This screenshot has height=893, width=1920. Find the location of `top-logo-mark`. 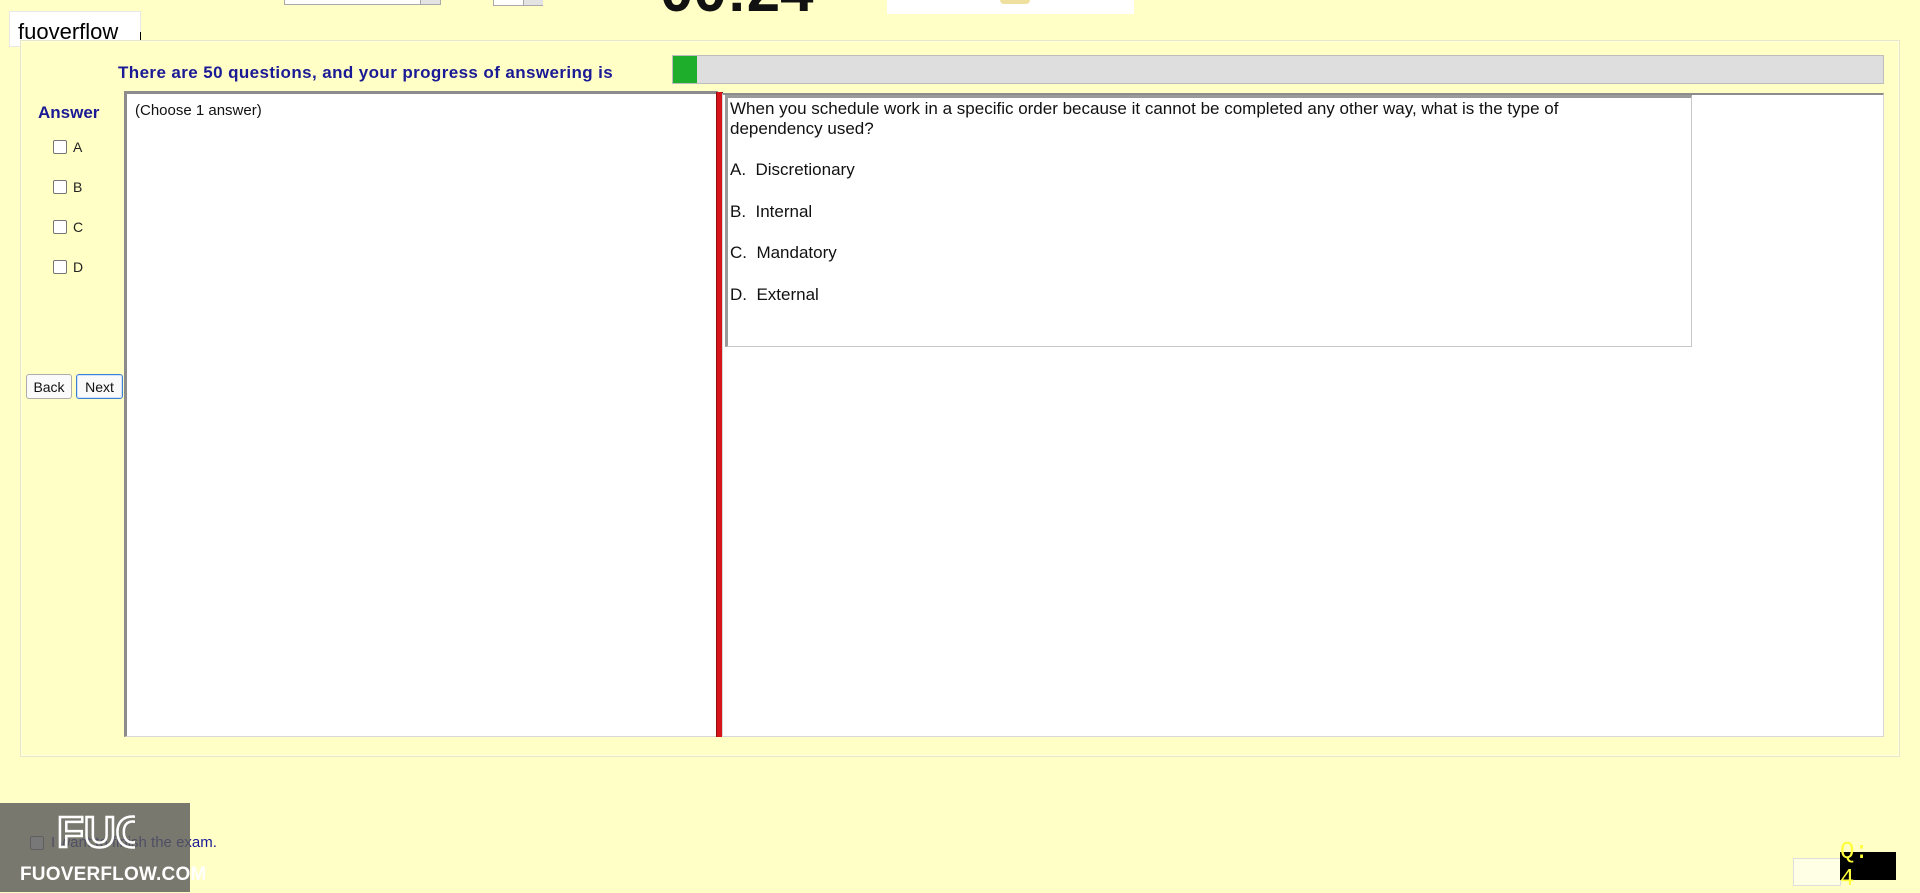

top-logo-mark is located at coordinates (1015, 2).